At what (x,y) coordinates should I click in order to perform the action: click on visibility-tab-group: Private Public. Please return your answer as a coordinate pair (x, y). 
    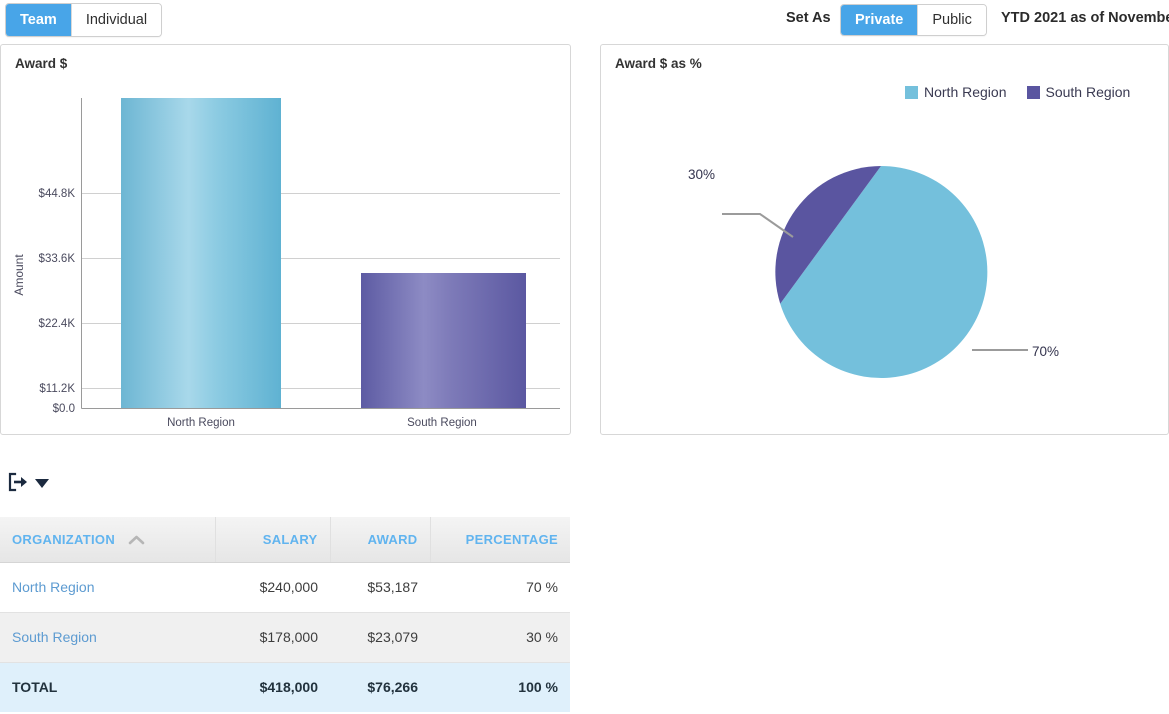
    Looking at the image, I should click on (913, 20).